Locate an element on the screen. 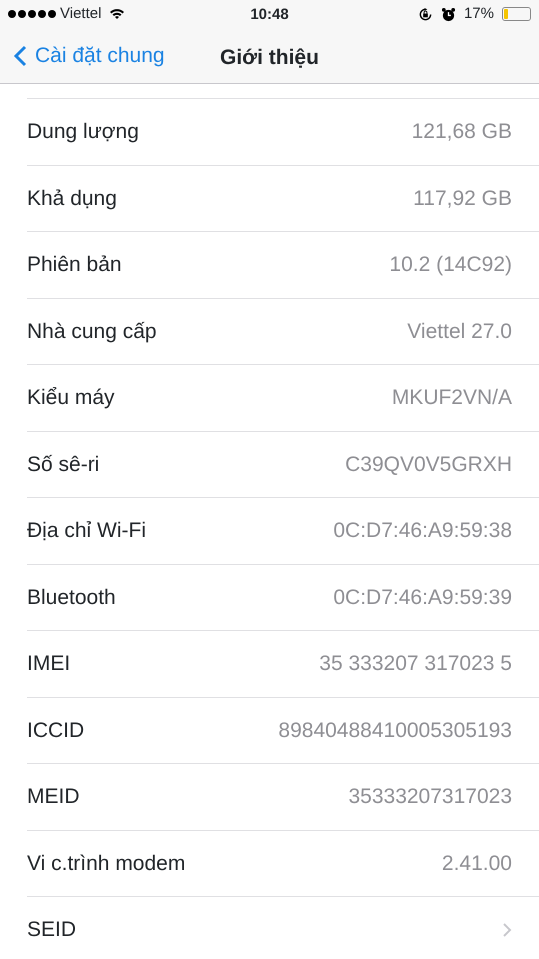 The width and height of the screenshot is (539, 959). battery-icon is located at coordinates (516, 14).